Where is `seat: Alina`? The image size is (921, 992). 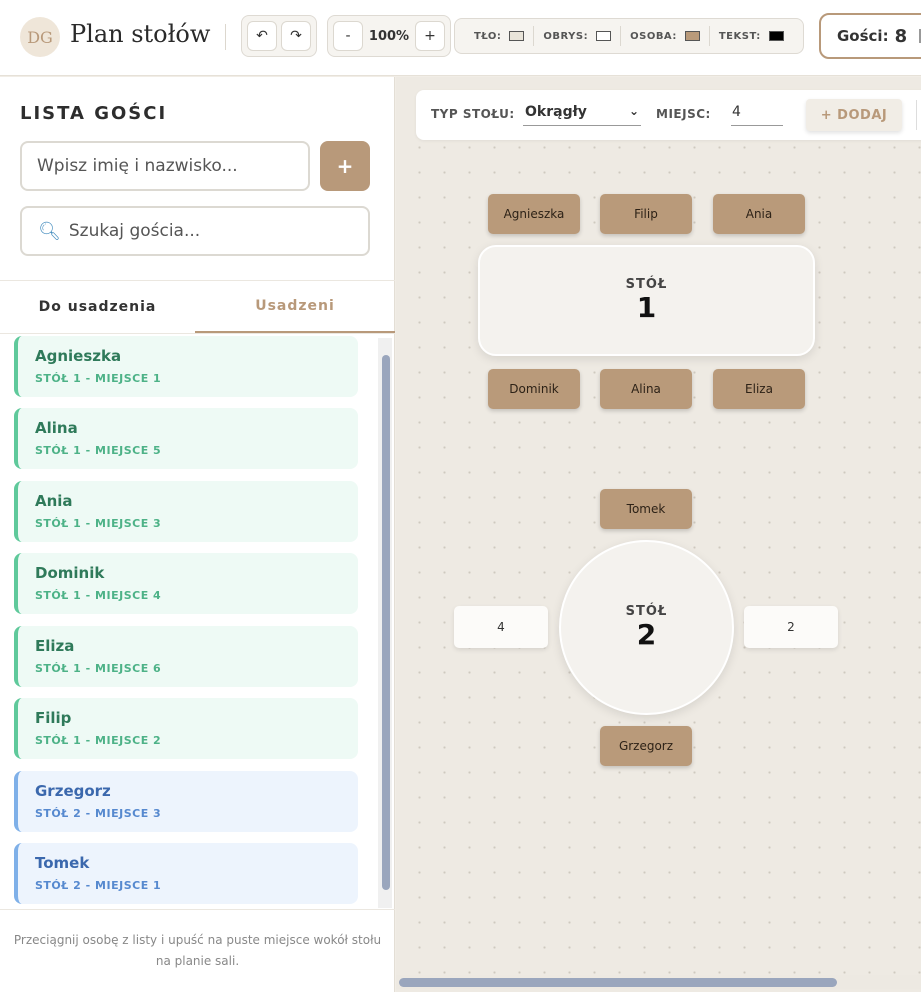 seat: Alina is located at coordinates (646, 389).